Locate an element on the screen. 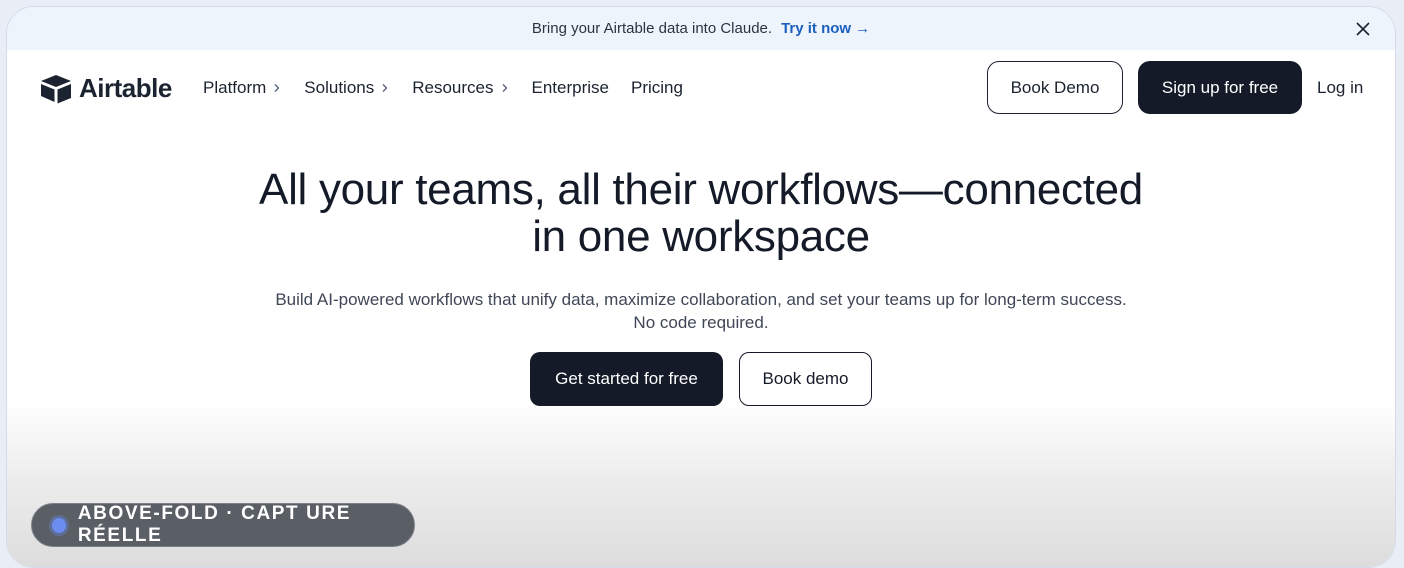 The height and width of the screenshot is (568, 1404). book-demo-hero-button: Book demo is located at coordinates (805, 379).